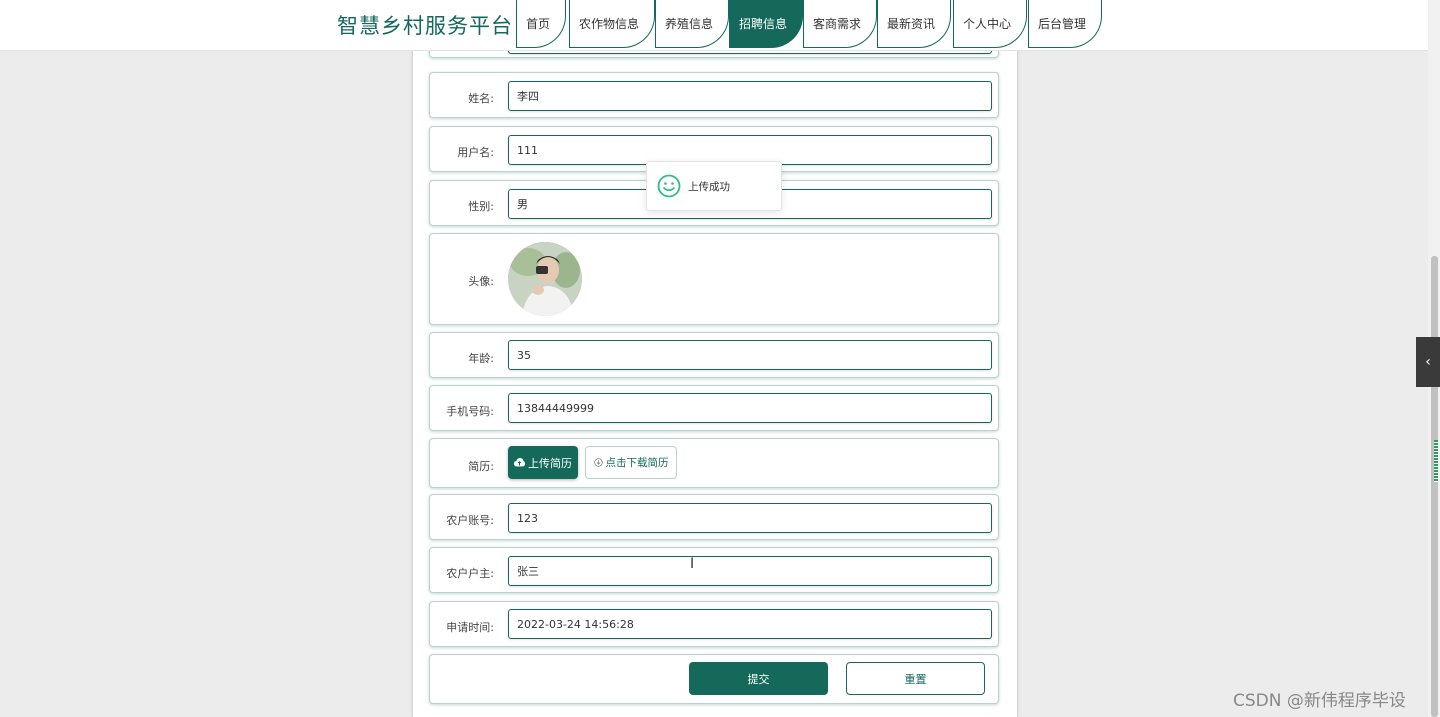  I want to click on chevron-left-icon: ‹, so click(1428, 362).